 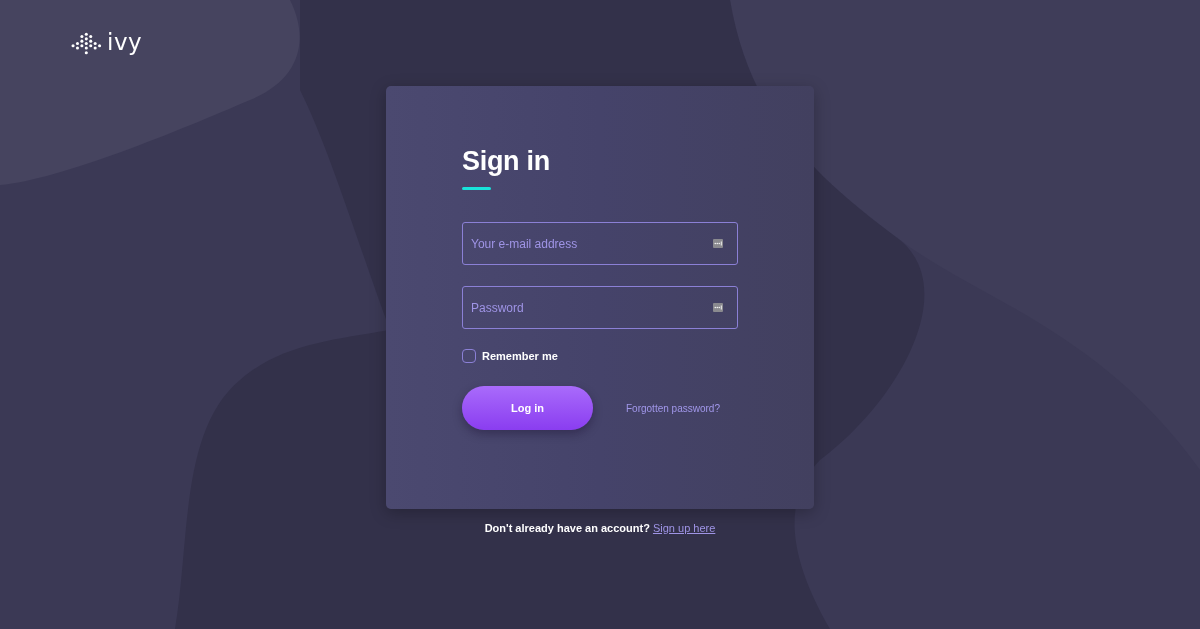 What do you see at coordinates (476, 188) in the screenshot?
I see `title-underline` at bounding box center [476, 188].